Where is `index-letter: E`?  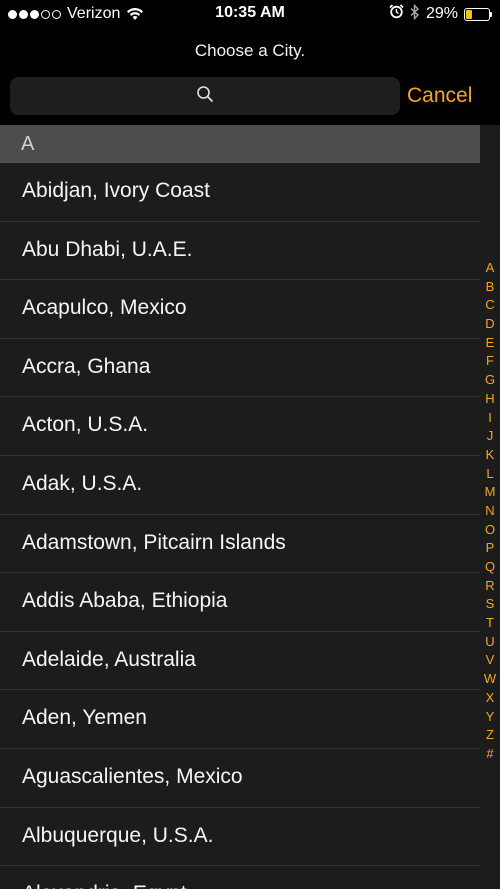
index-letter: E is located at coordinates (490, 343).